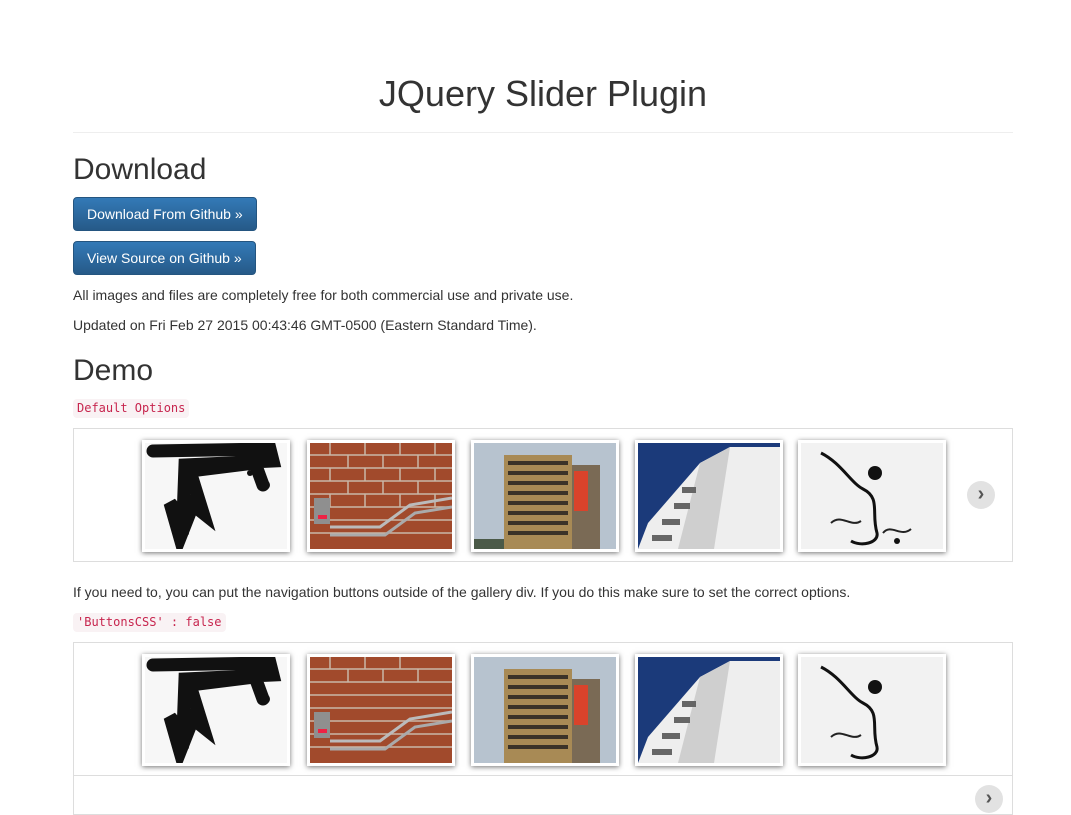  What do you see at coordinates (140, 169) in the screenshot?
I see `download-heading: Download` at bounding box center [140, 169].